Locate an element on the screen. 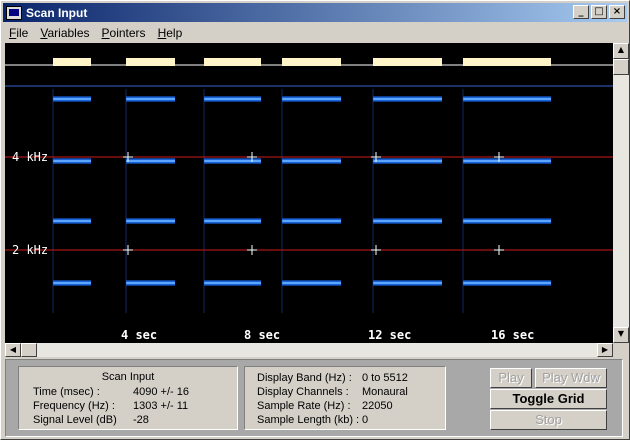  horizontal-scroll-thumb is located at coordinates (29, 350).